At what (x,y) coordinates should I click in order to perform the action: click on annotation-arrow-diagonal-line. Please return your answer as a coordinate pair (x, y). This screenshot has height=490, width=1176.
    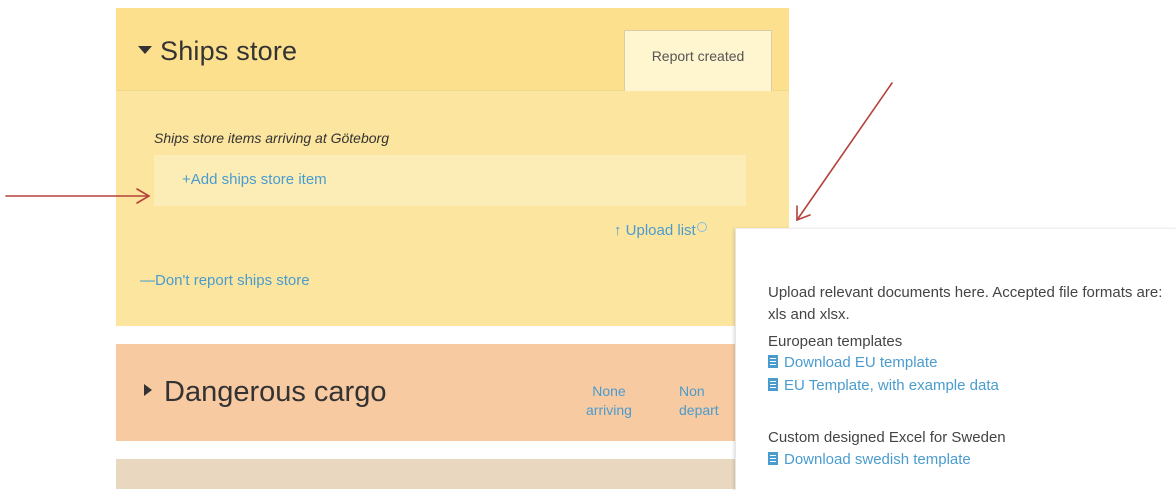
    Looking at the image, I should click on (844, 151).